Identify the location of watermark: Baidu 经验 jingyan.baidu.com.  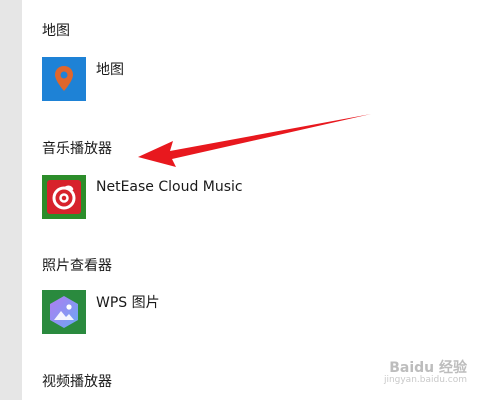
(425, 373).